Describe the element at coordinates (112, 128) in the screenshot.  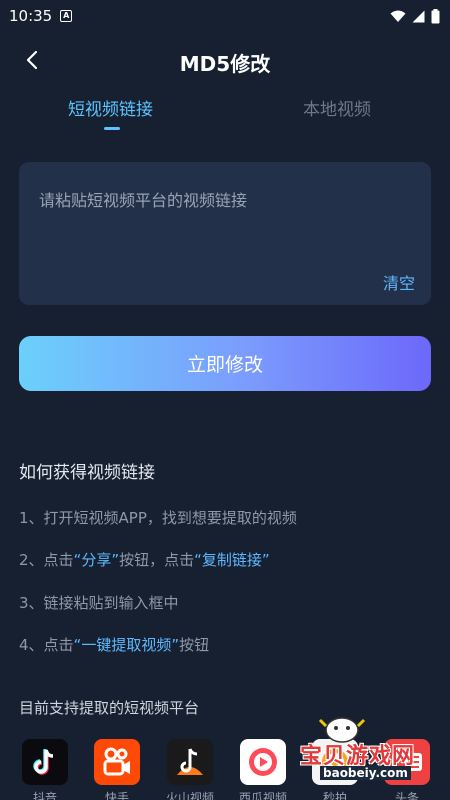
I see `active-tab-indicator` at that location.